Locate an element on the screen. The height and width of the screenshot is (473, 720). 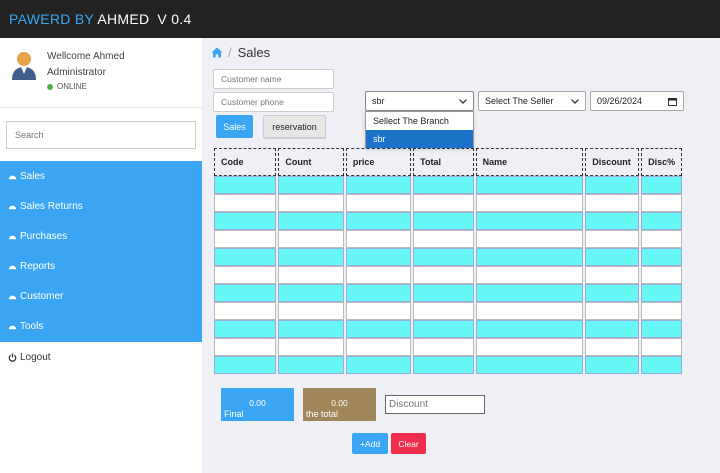
sidebar-item-sales: Sales is located at coordinates (101, 176).